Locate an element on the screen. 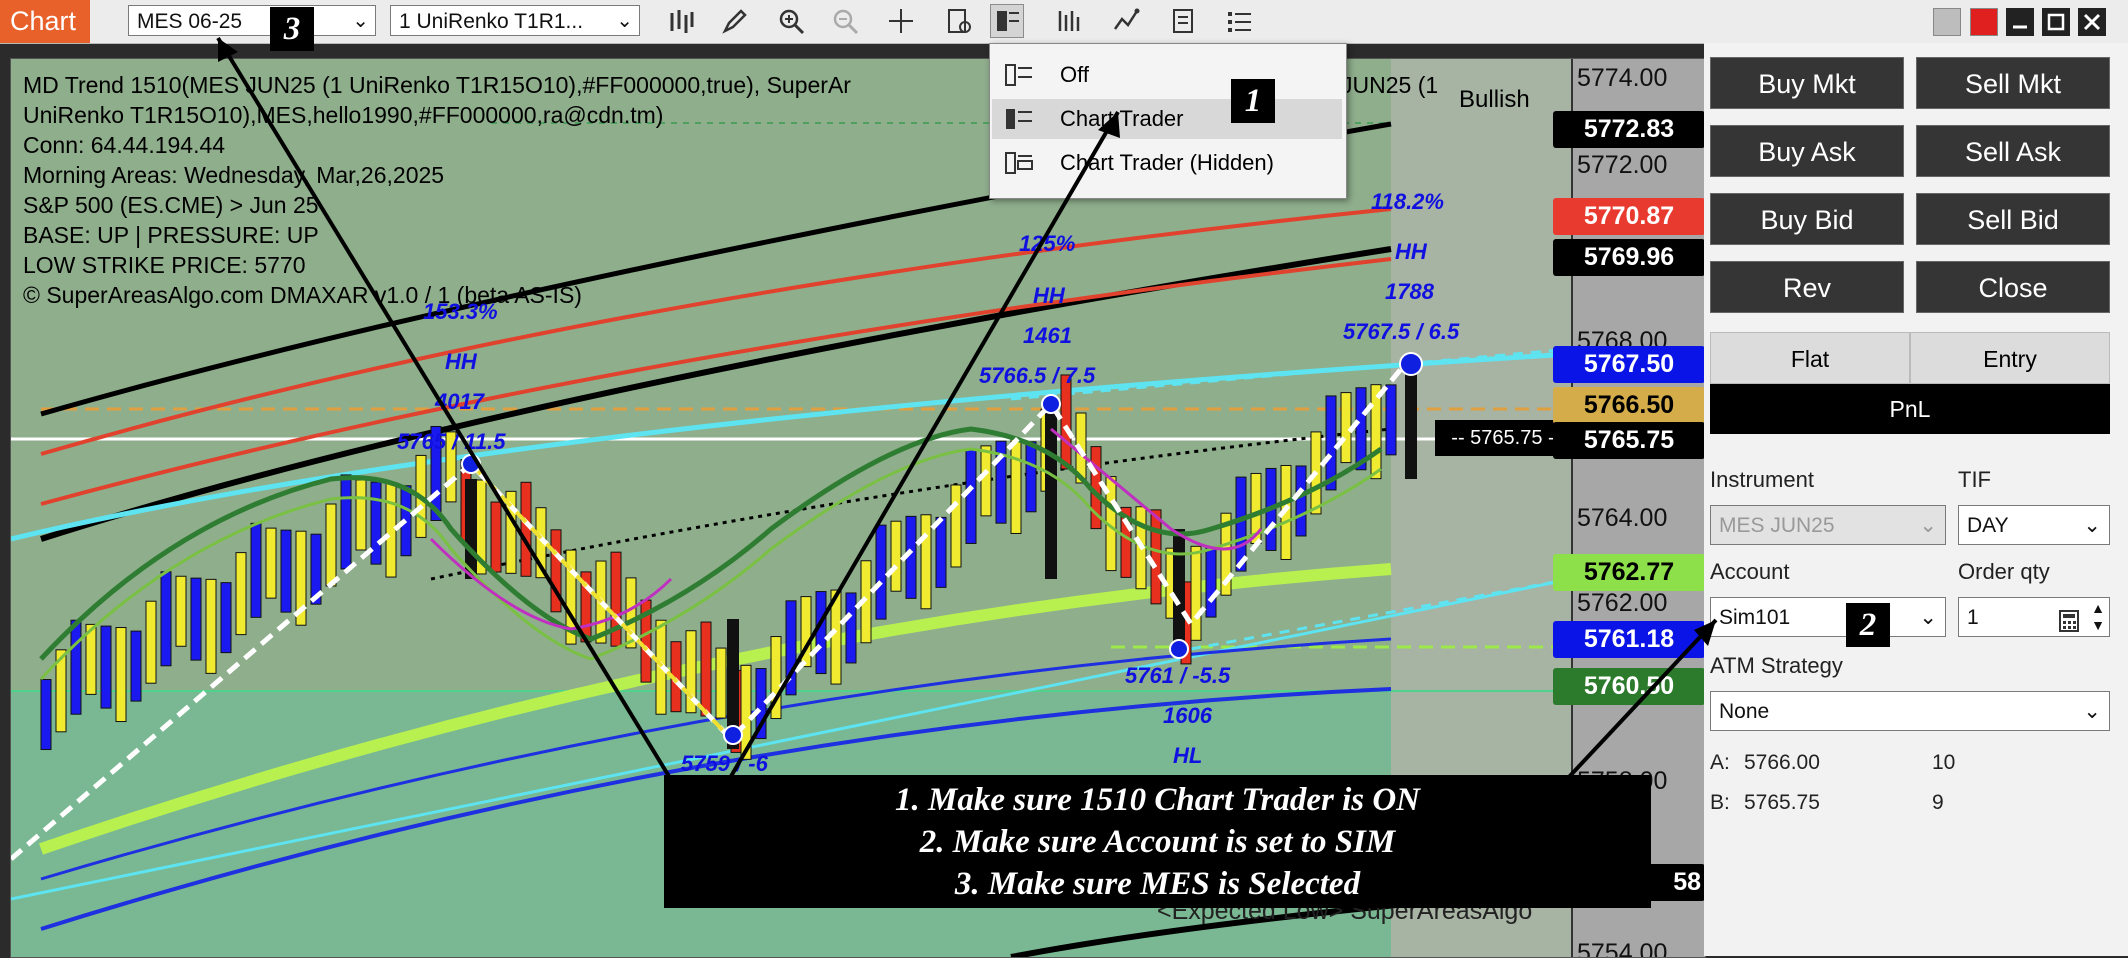 The height and width of the screenshot is (958, 2128). sell-market-button: Sell Mkt is located at coordinates (2013, 83).